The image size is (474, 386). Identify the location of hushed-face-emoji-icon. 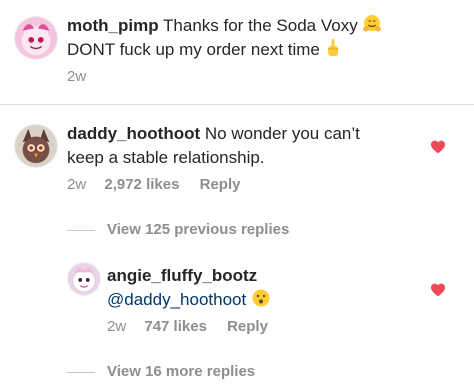
(261, 299).